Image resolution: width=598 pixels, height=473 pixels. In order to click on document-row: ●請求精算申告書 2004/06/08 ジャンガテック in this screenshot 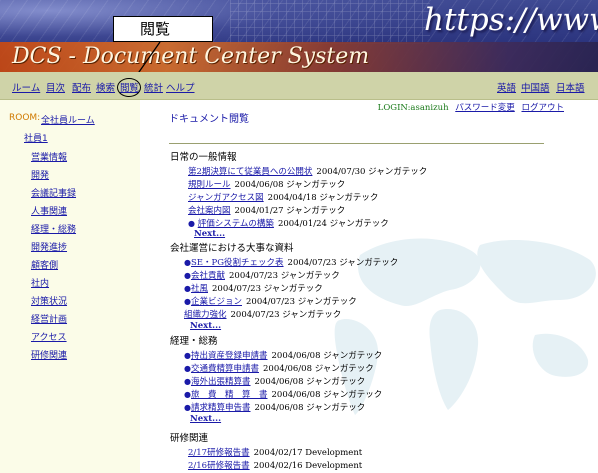, I will do `click(274, 407)`.